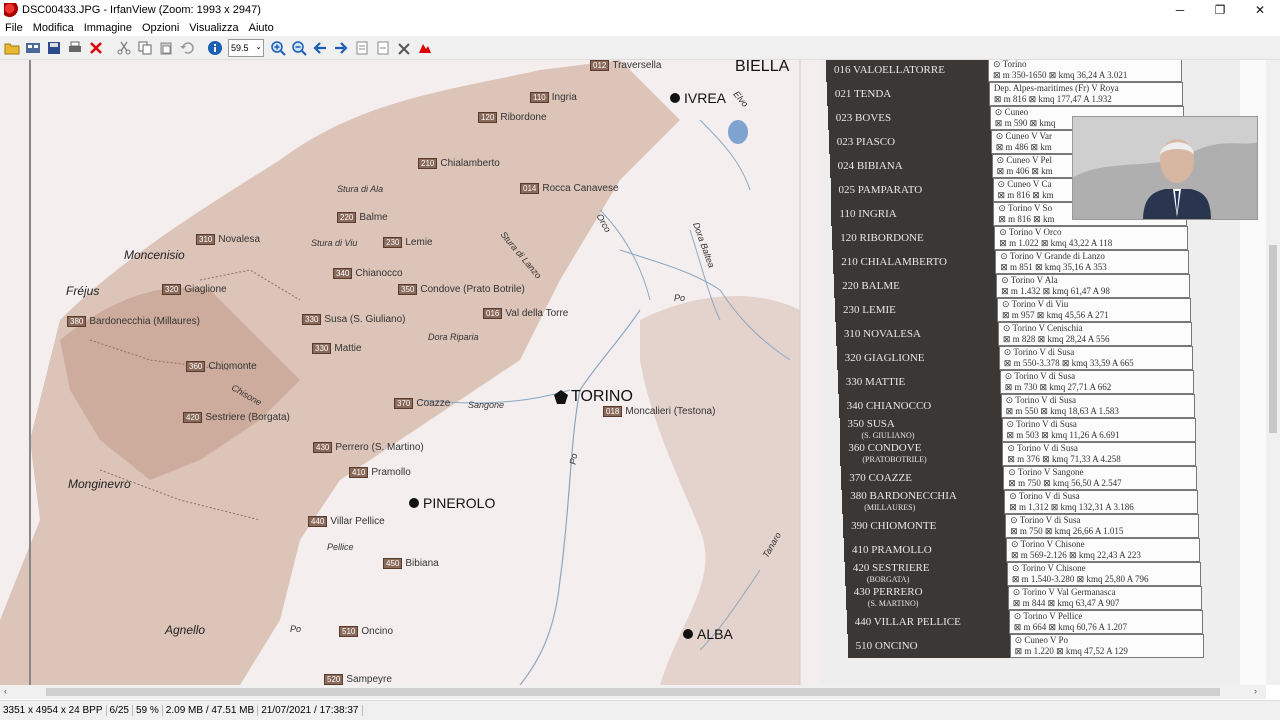  I want to click on map-label: 420 Sestriere (Borgata), so click(236, 417).